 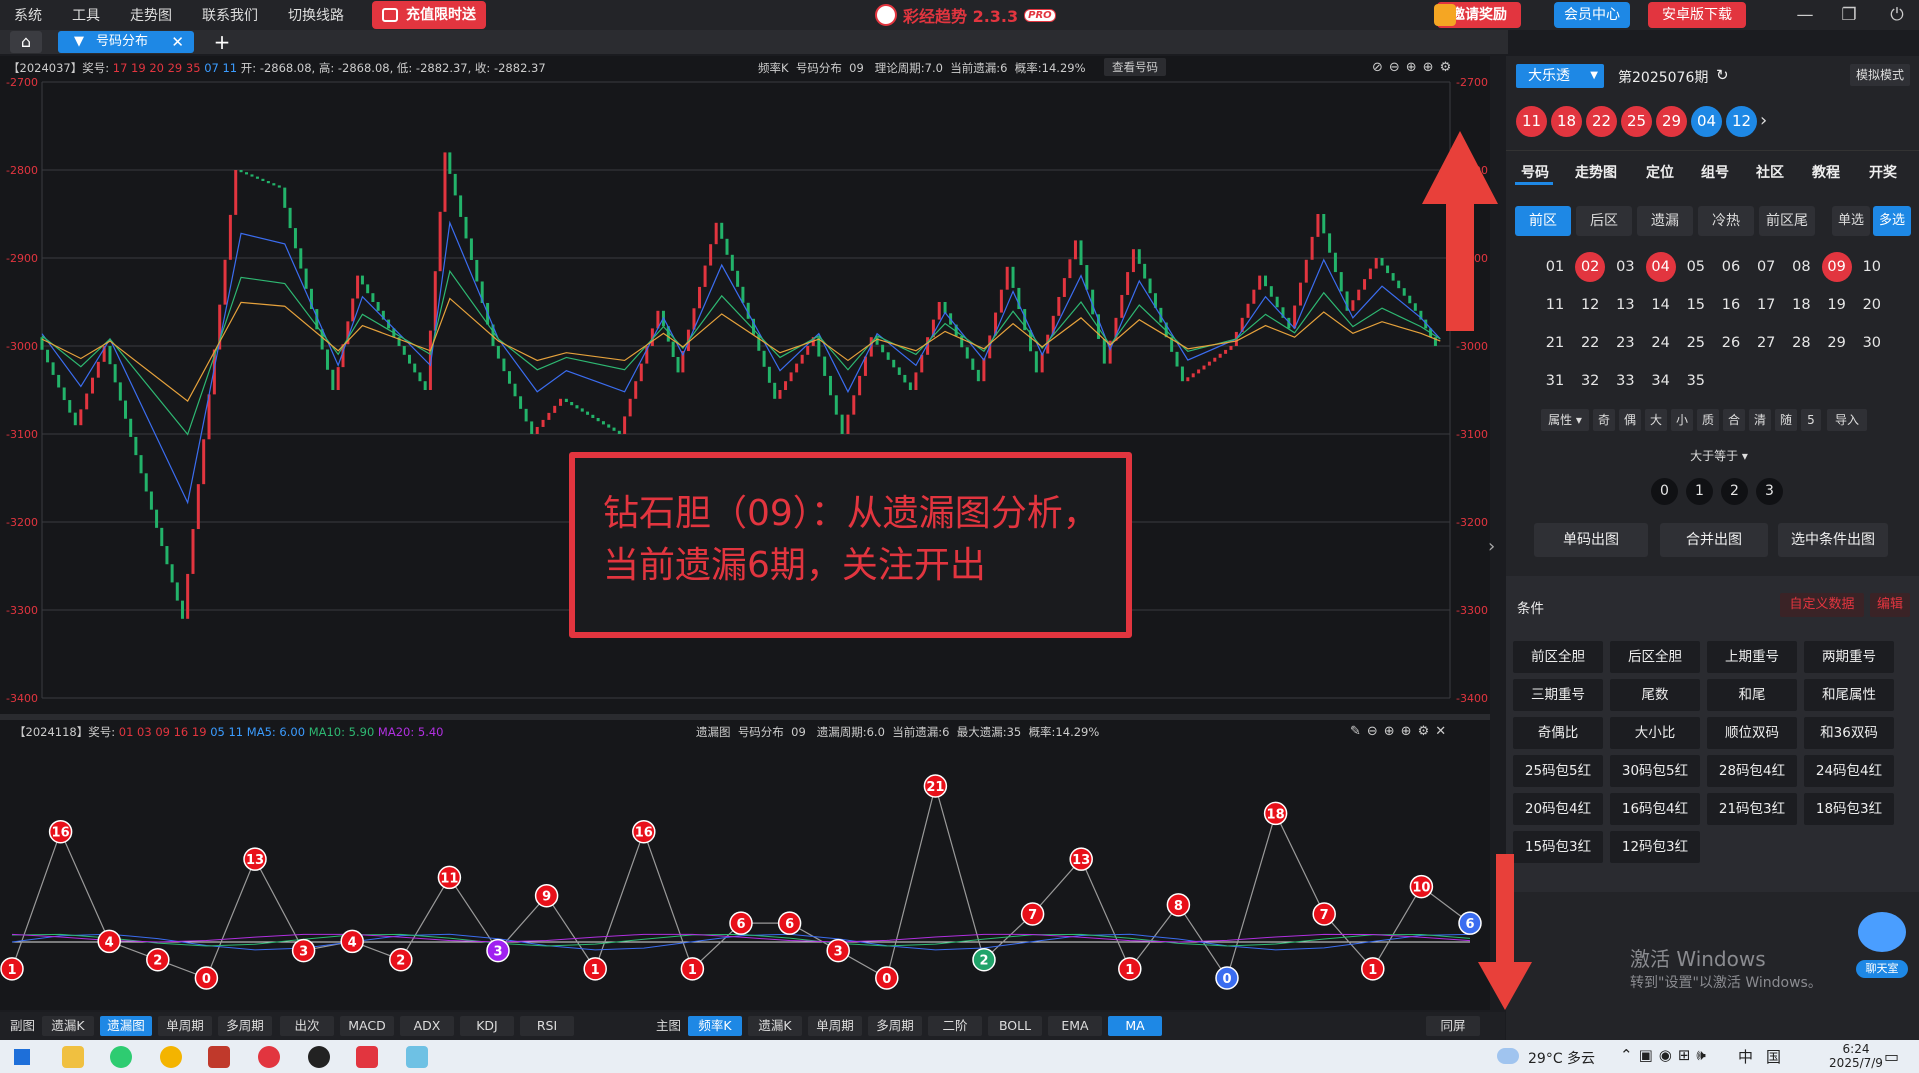 I want to click on filter-front-zone: 前区, so click(x=1543, y=221).